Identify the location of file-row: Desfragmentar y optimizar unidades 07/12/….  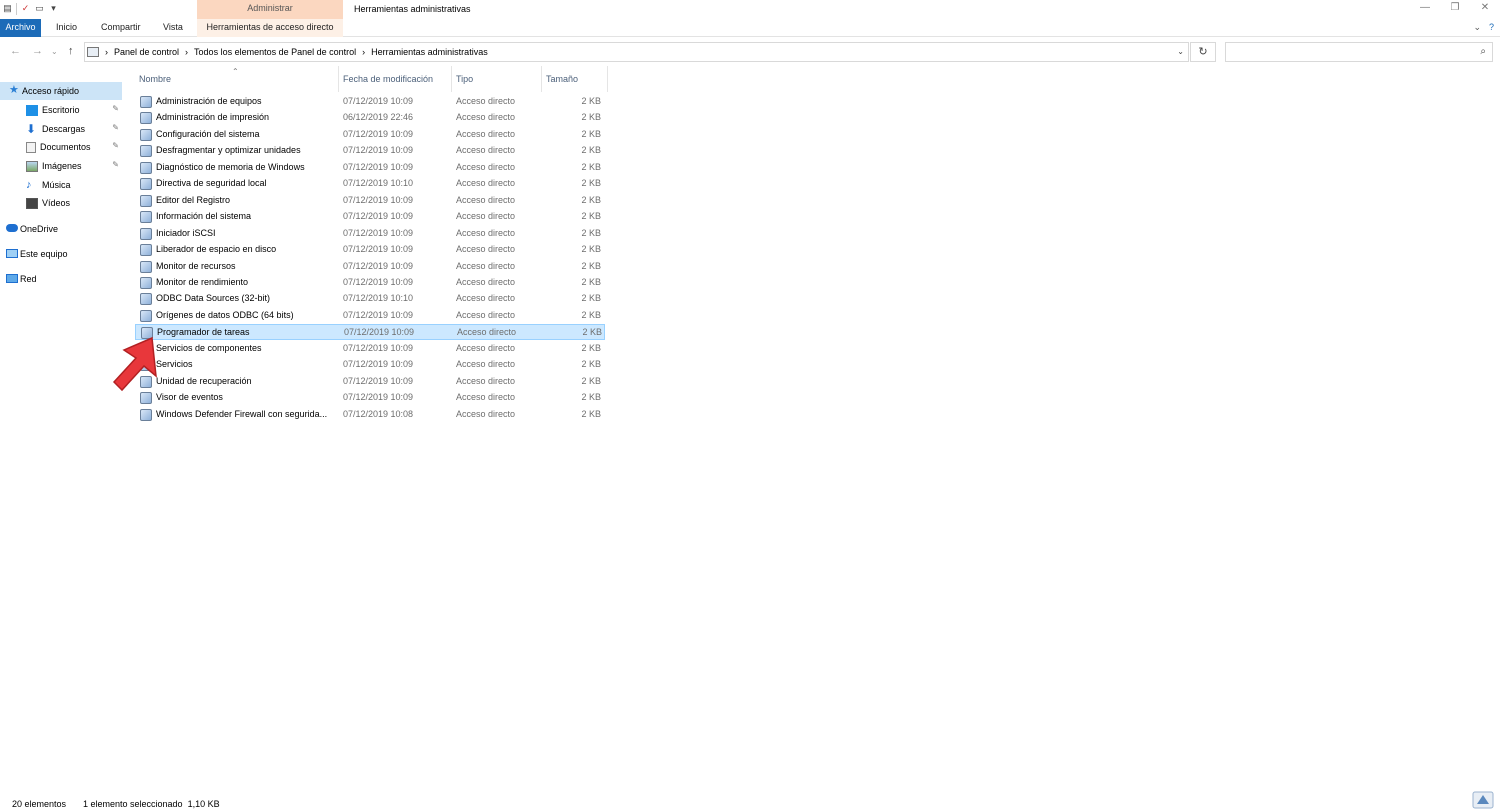
(370, 151).